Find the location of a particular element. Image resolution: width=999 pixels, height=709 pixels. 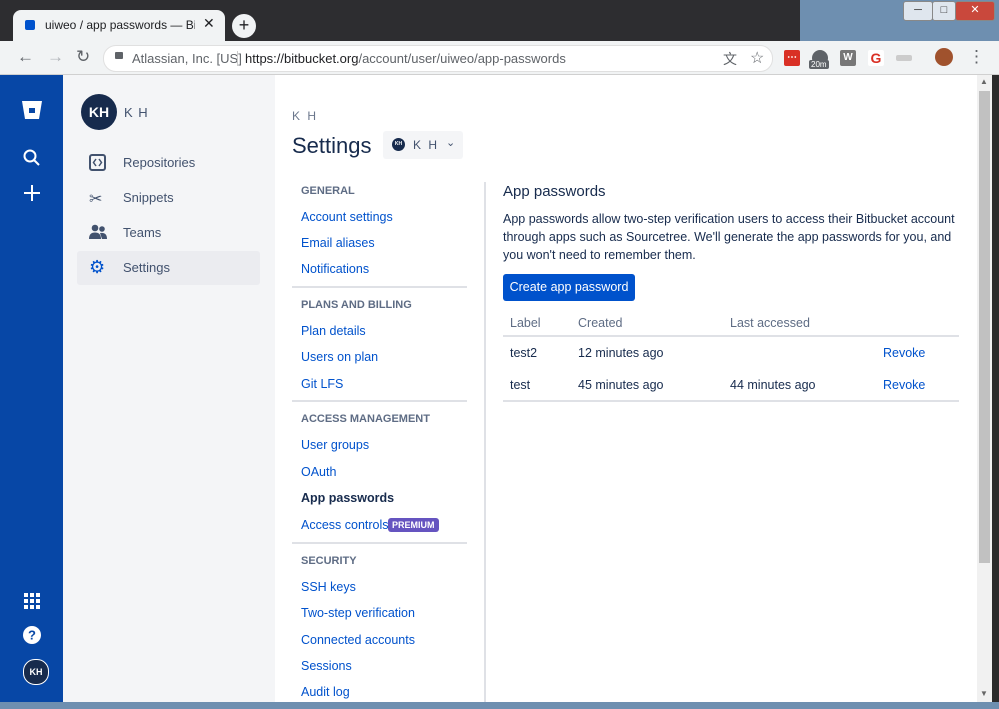

people-icon-svg is located at coordinates (98, 231).